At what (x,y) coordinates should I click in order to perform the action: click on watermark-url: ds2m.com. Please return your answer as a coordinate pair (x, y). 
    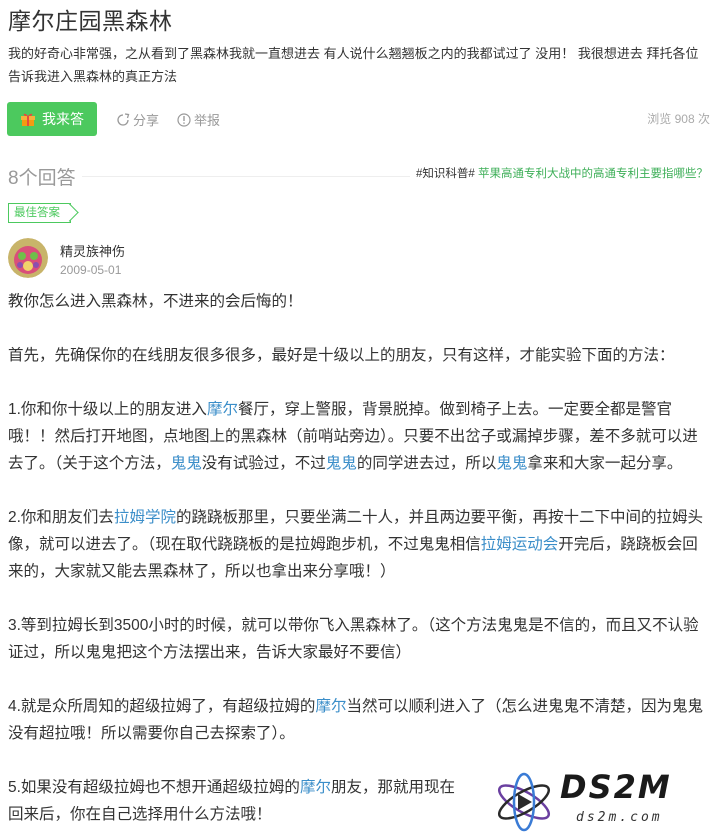
    Looking at the image, I should click on (619, 817).